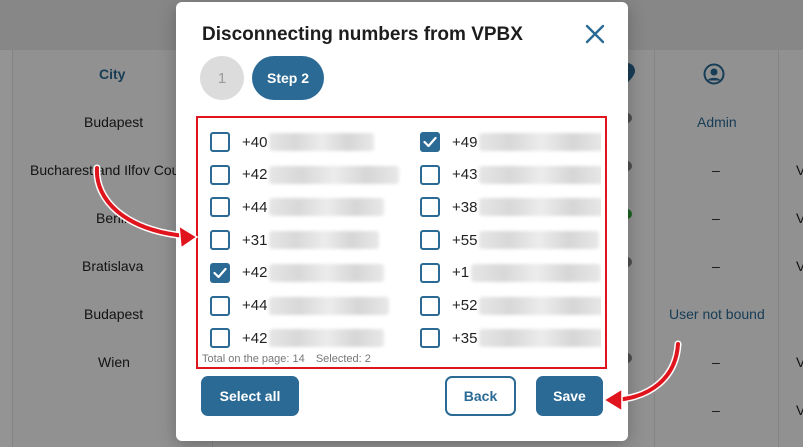  I want to click on number-row: +38, so click(510, 207).